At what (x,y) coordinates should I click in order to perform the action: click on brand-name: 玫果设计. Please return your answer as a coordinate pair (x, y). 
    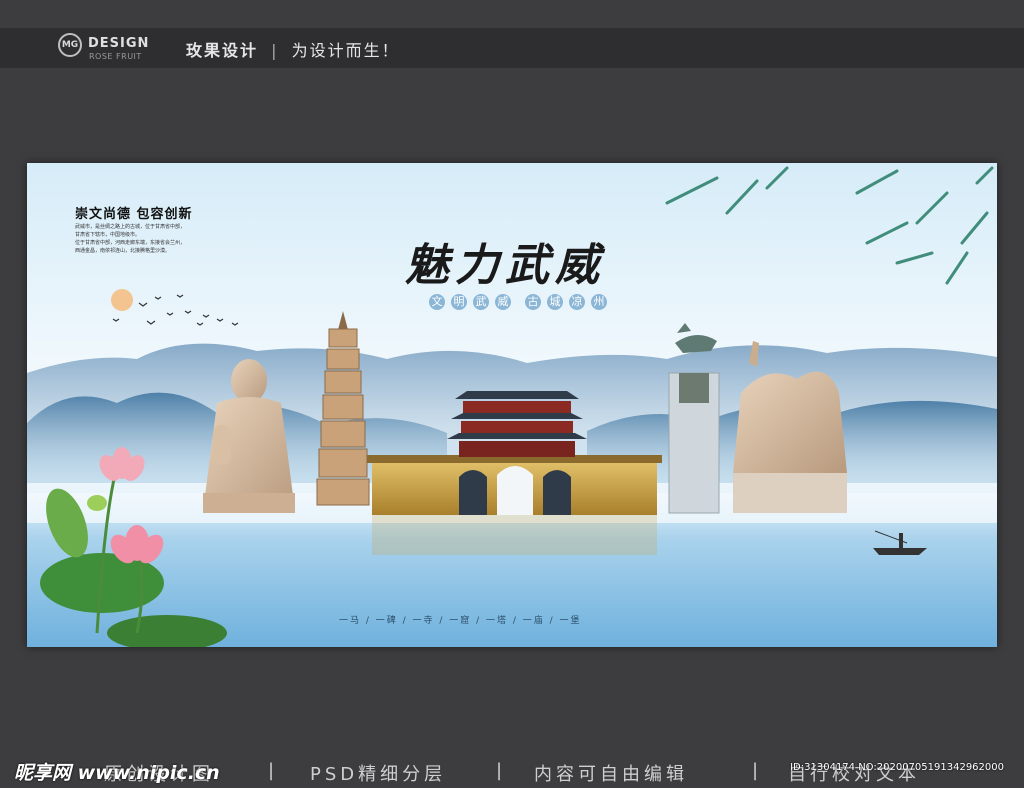
    Looking at the image, I should click on (222, 50).